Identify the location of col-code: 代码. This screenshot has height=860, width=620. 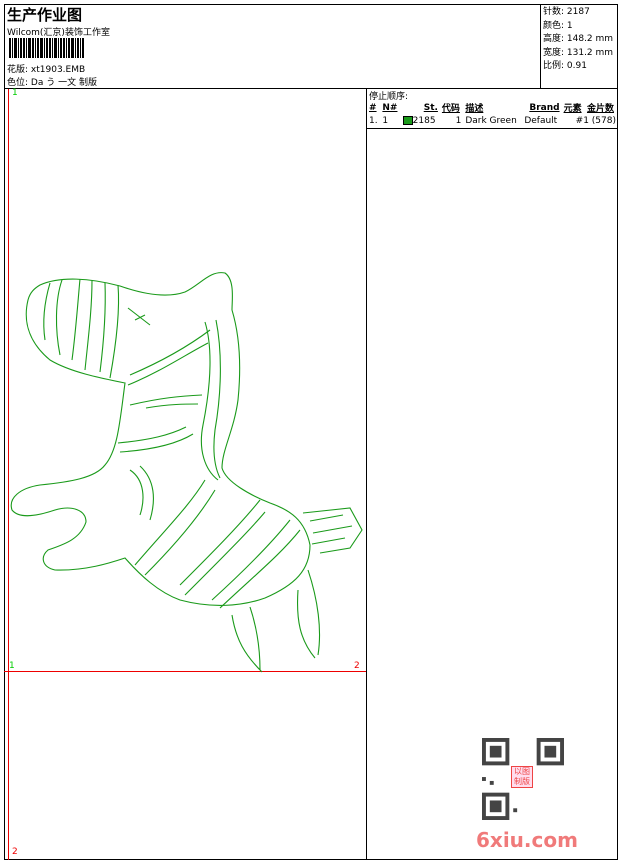
(450, 109).